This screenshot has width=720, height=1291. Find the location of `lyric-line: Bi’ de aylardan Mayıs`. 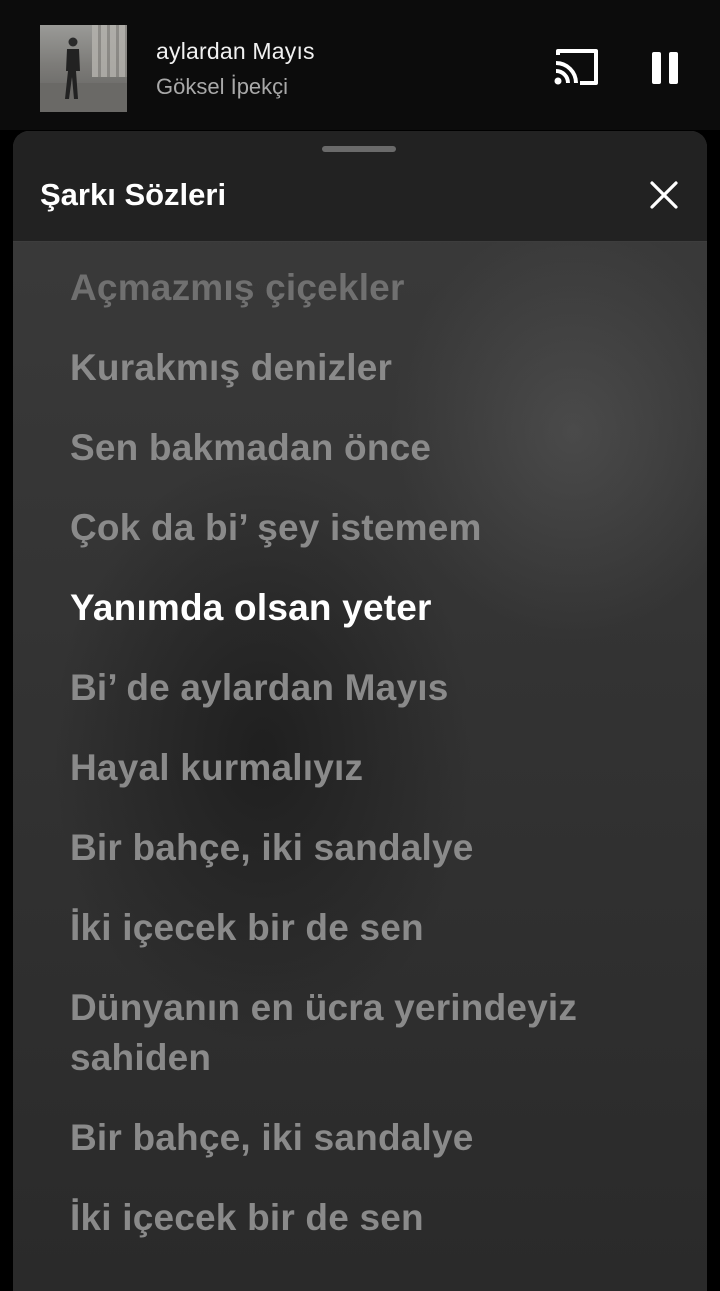

lyric-line: Bi’ de aylardan Mayıs is located at coordinates (259, 687).